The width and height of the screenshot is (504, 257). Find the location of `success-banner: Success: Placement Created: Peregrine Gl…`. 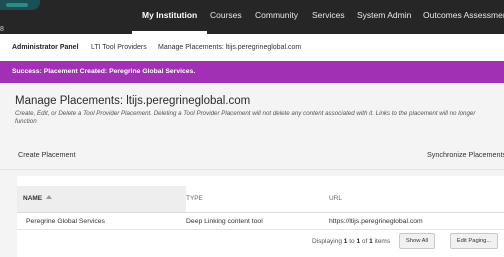

success-banner: Success: Placement Created: Peregrine Gl… is located at coordinates (252, 72).